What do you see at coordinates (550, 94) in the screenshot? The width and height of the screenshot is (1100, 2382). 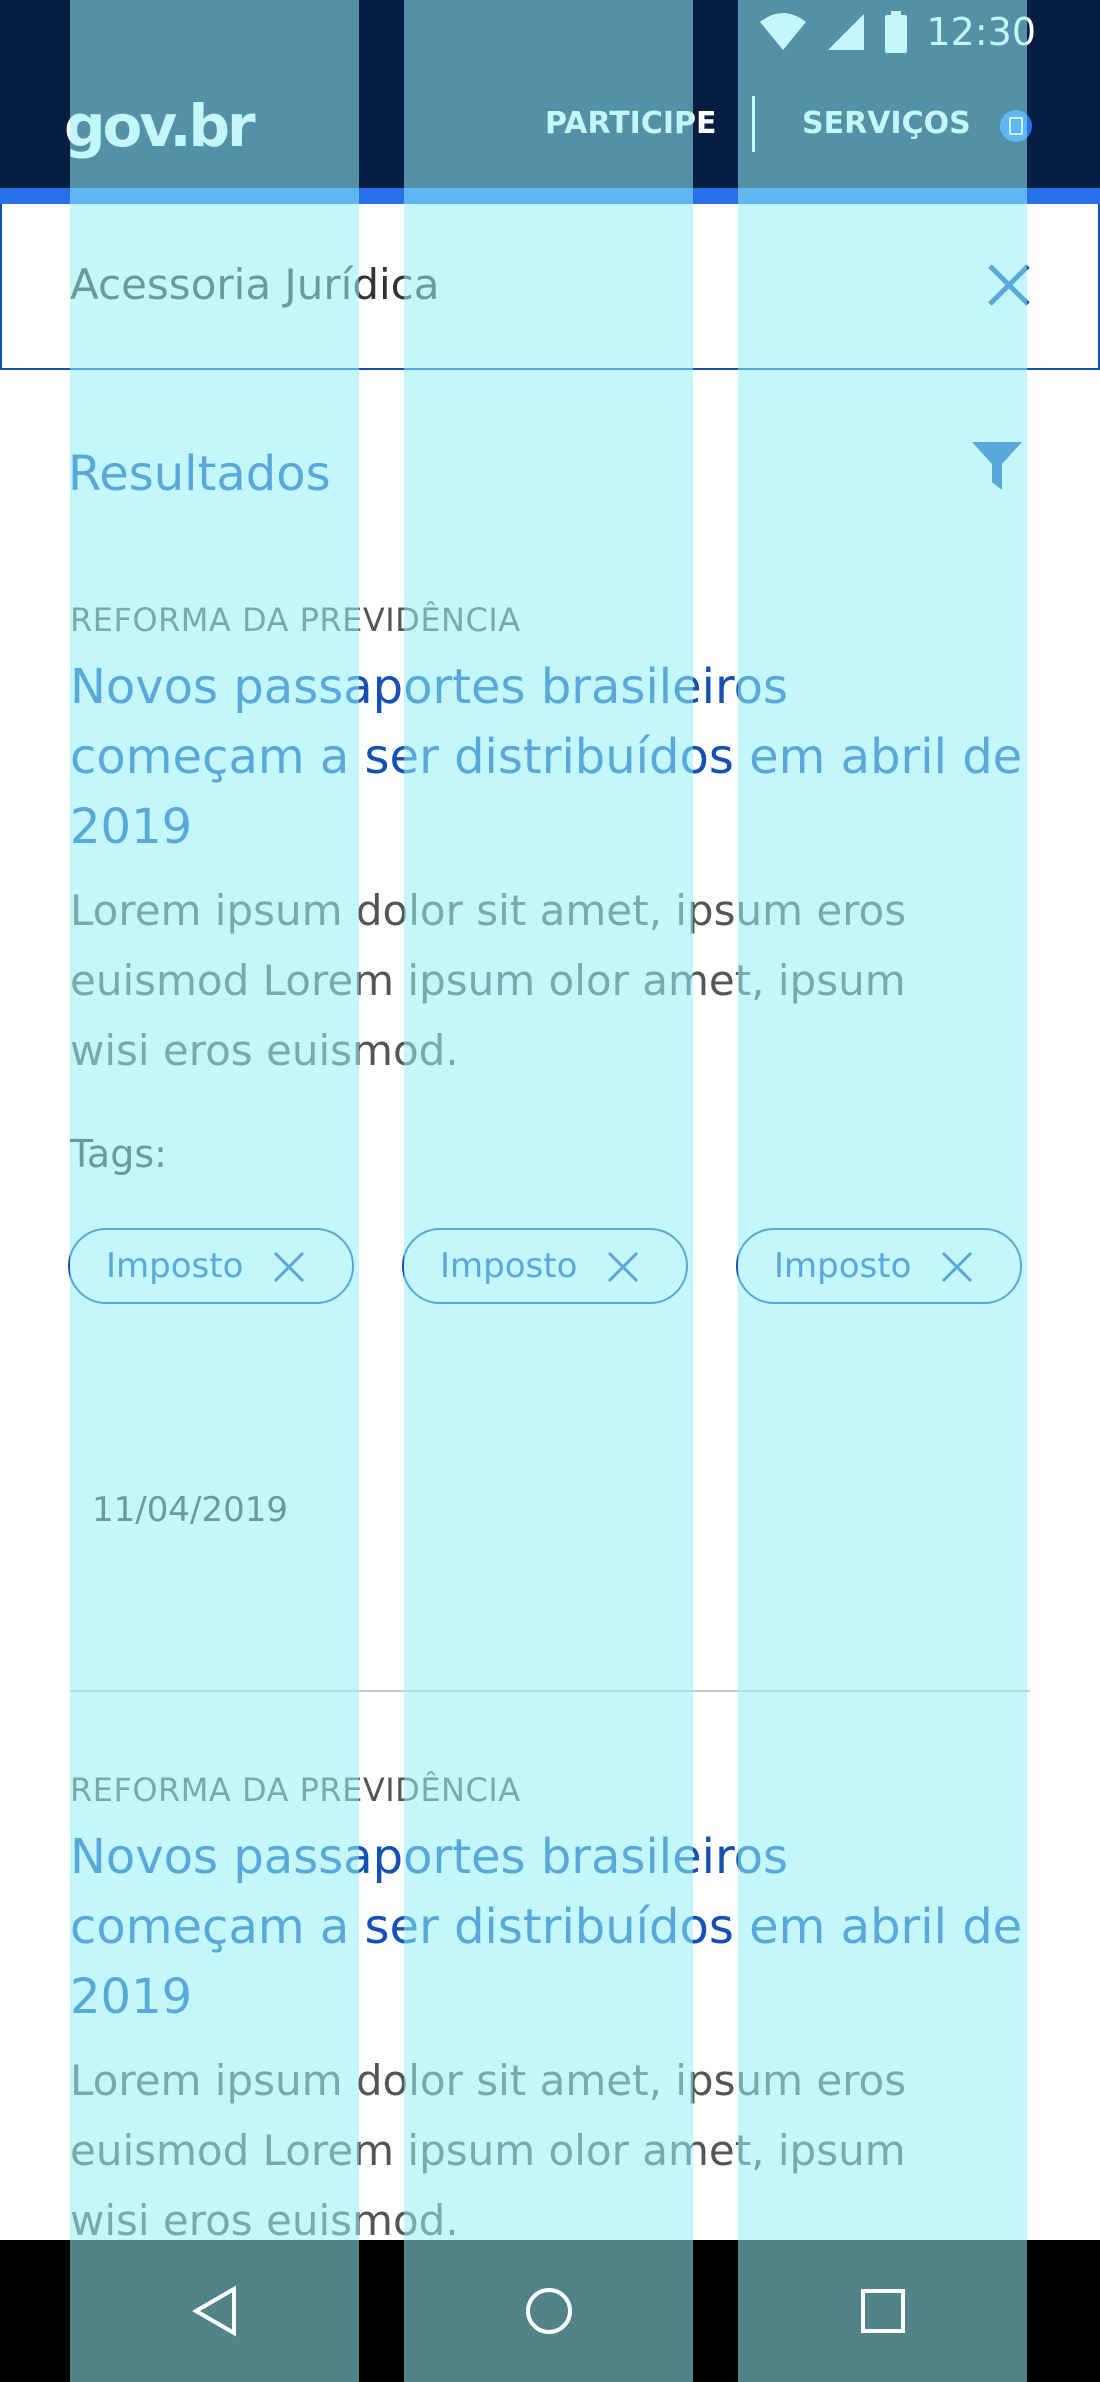 I see `app-header: 12:30 gov.br PARTICIPE SERVIÇOS` at bounding box center [550, 94].